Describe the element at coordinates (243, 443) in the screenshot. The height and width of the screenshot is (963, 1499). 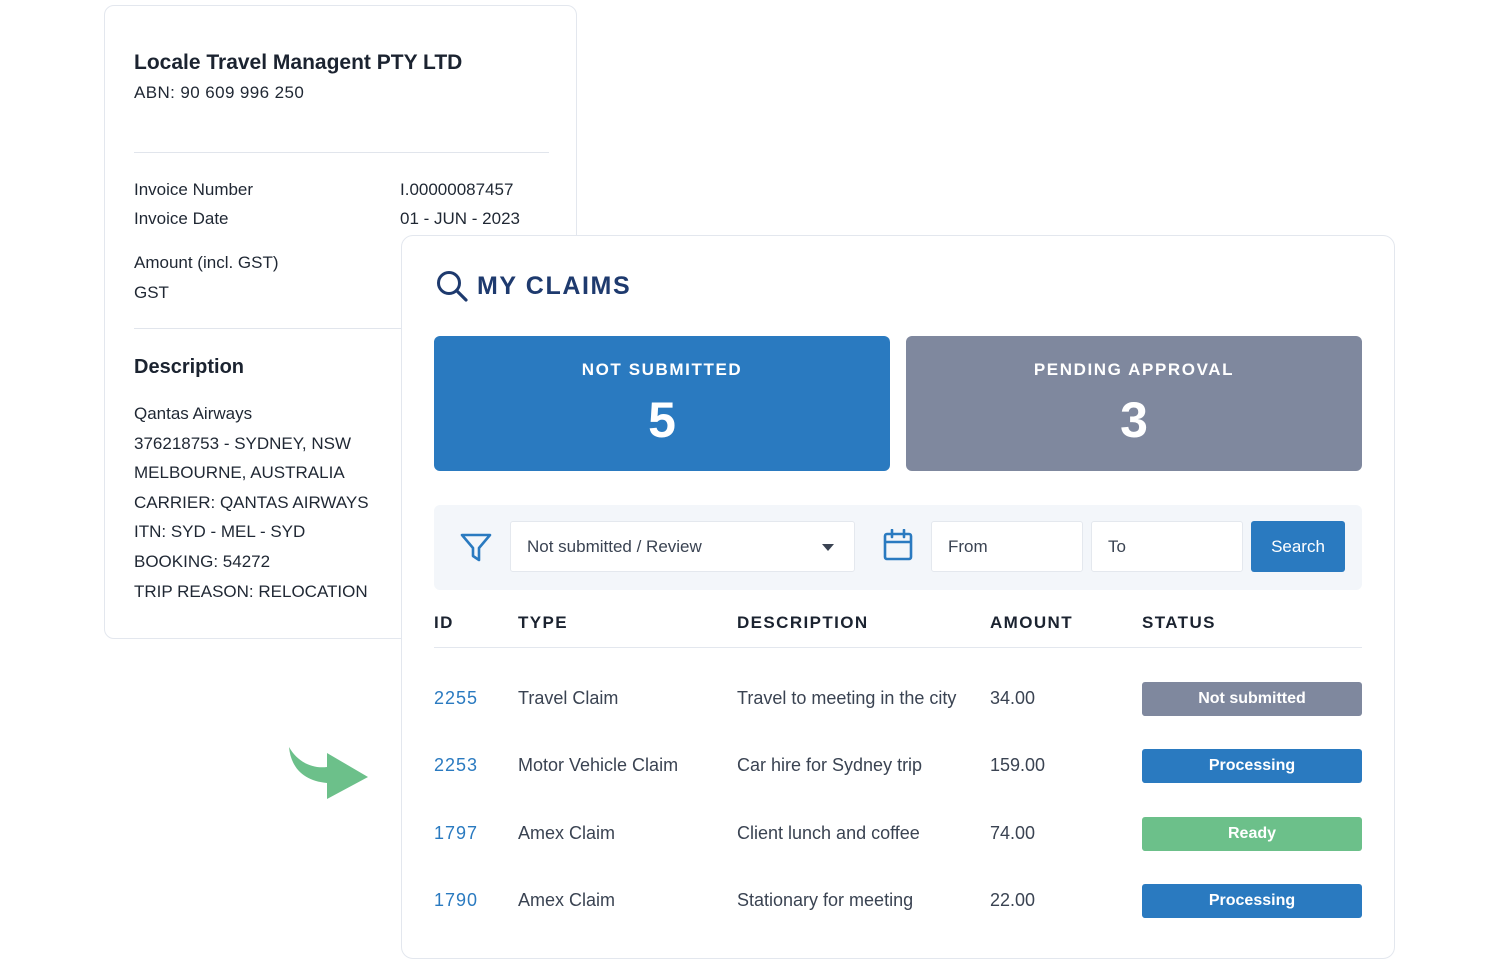
I see `invoice-description-line: 376218753 - SYDNEY, NSW` at that location.